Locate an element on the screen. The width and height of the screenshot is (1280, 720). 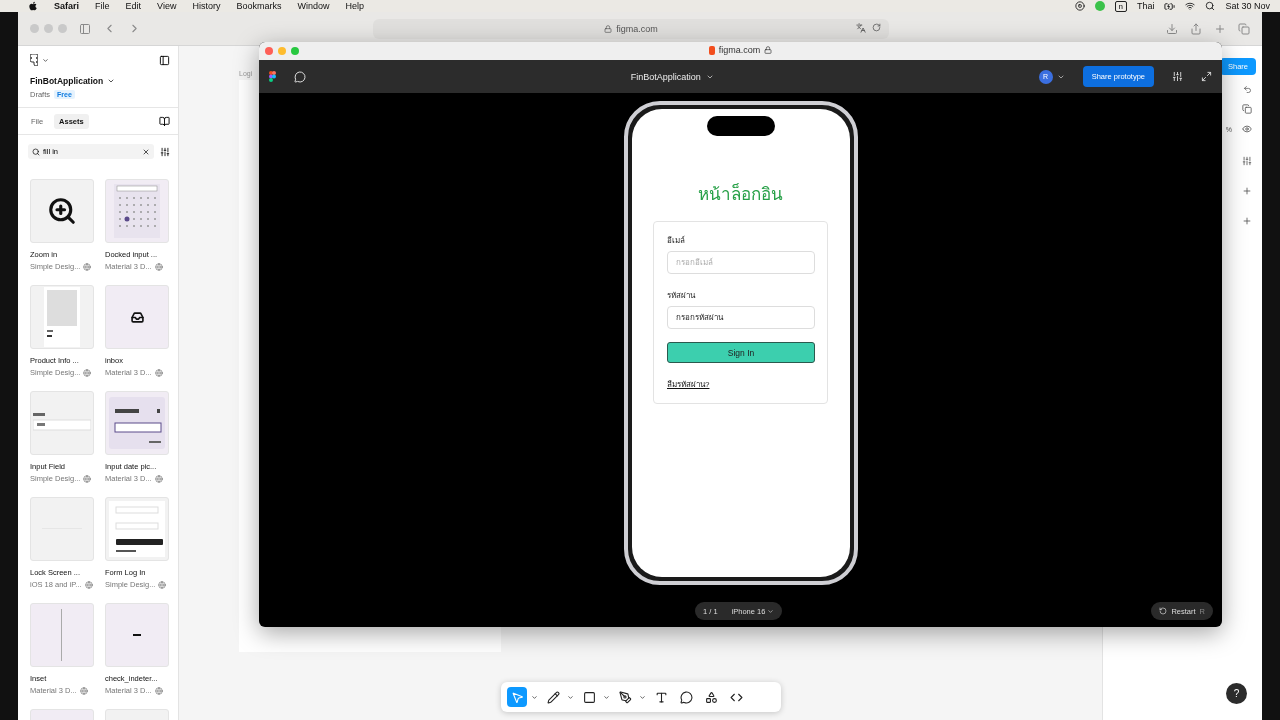
menu-item: History is located at coordinates (206, 6).